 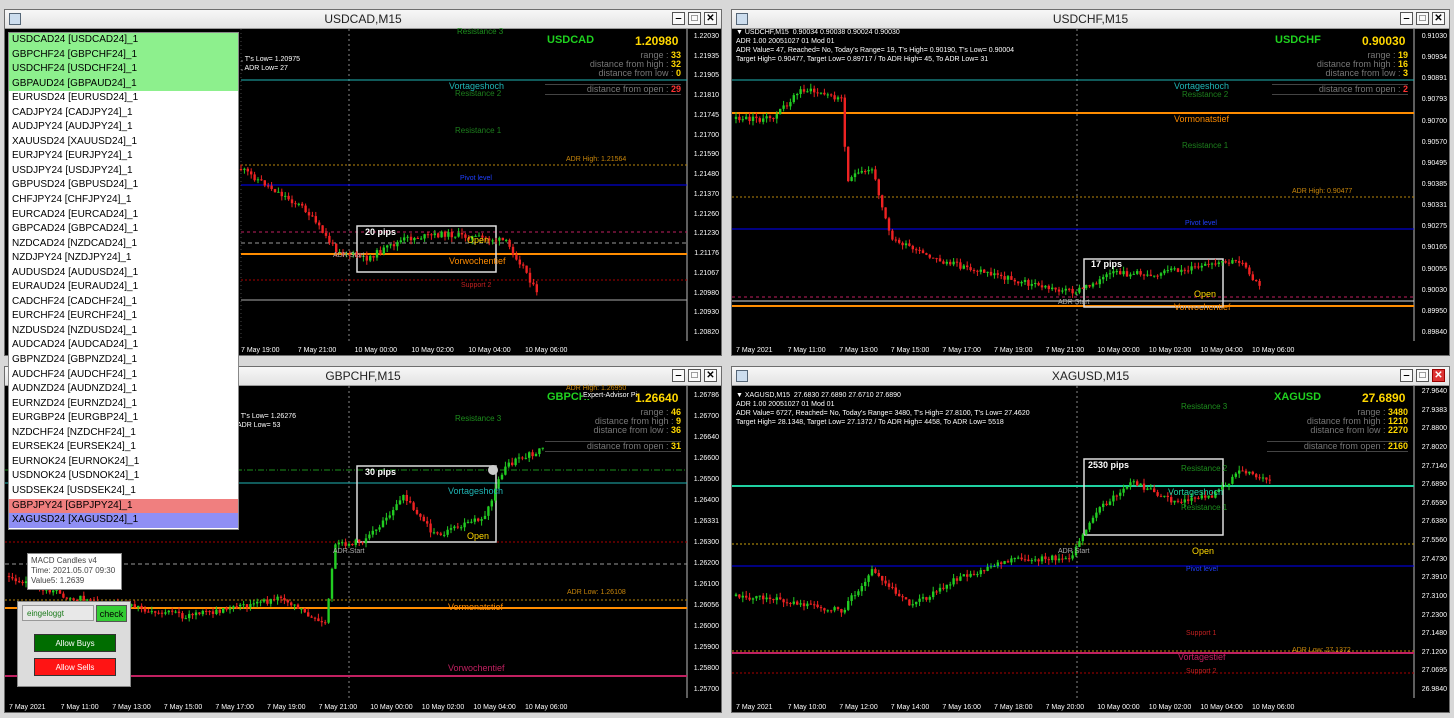 What do you see at coordinates (123, 404) in the screenshot?
I see `symbol-list-item: EURNZD24 [EURNZD24]_1` at bounding box center [123, 404].